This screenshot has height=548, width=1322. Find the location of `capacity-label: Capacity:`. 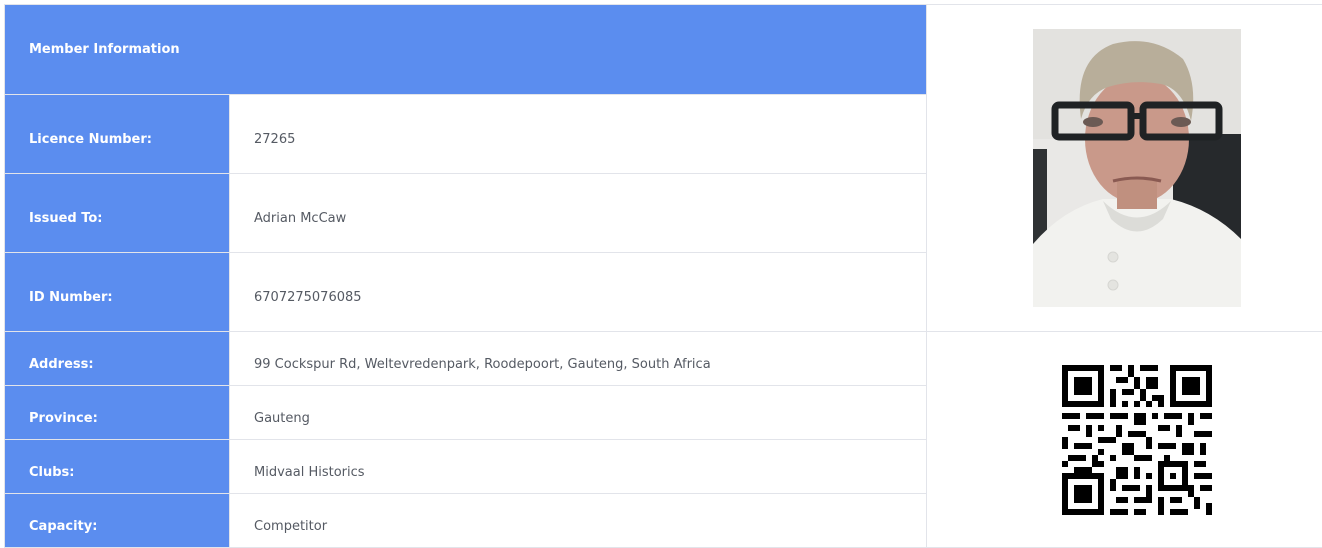

capacity-label: Capacity: is located at coordinates (117, 521).